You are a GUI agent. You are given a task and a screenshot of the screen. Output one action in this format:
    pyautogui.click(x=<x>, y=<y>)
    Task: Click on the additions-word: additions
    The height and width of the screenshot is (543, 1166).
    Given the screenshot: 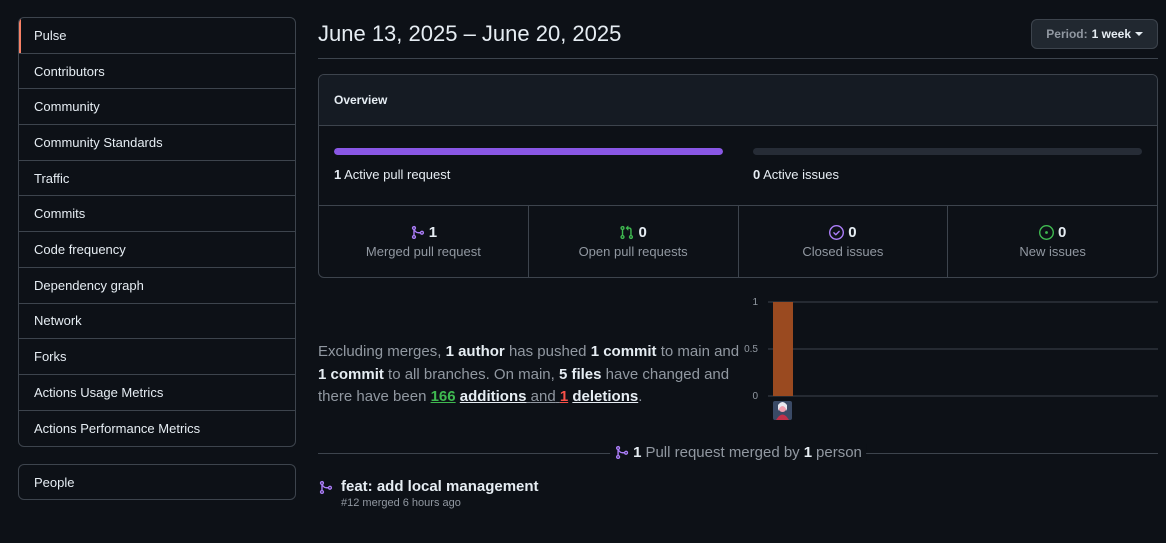 What is the action you would take?
    pyautogui.click(x=493, y=396)
    